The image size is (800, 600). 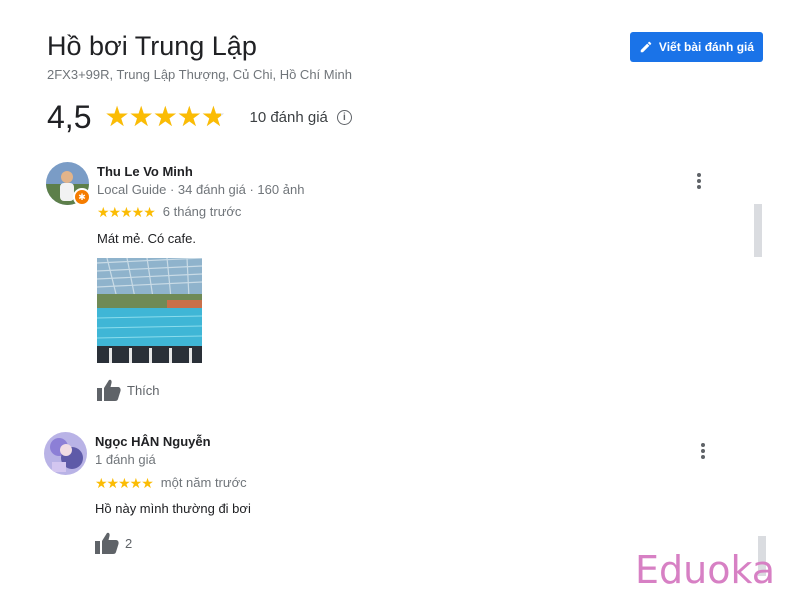 I want to click on review-rating: ★★★★★ 6 tháng trước, so click(x=169, y=211).